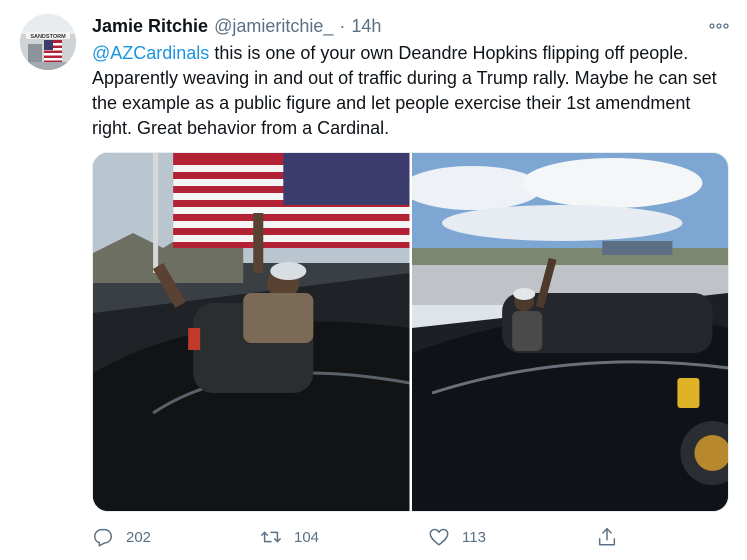 The image size is (747, 560). What do you see at coordinates (150, 53) in the screenshot?
I see `mention-link: @AZCardinals` at bounding box center [150, 53].